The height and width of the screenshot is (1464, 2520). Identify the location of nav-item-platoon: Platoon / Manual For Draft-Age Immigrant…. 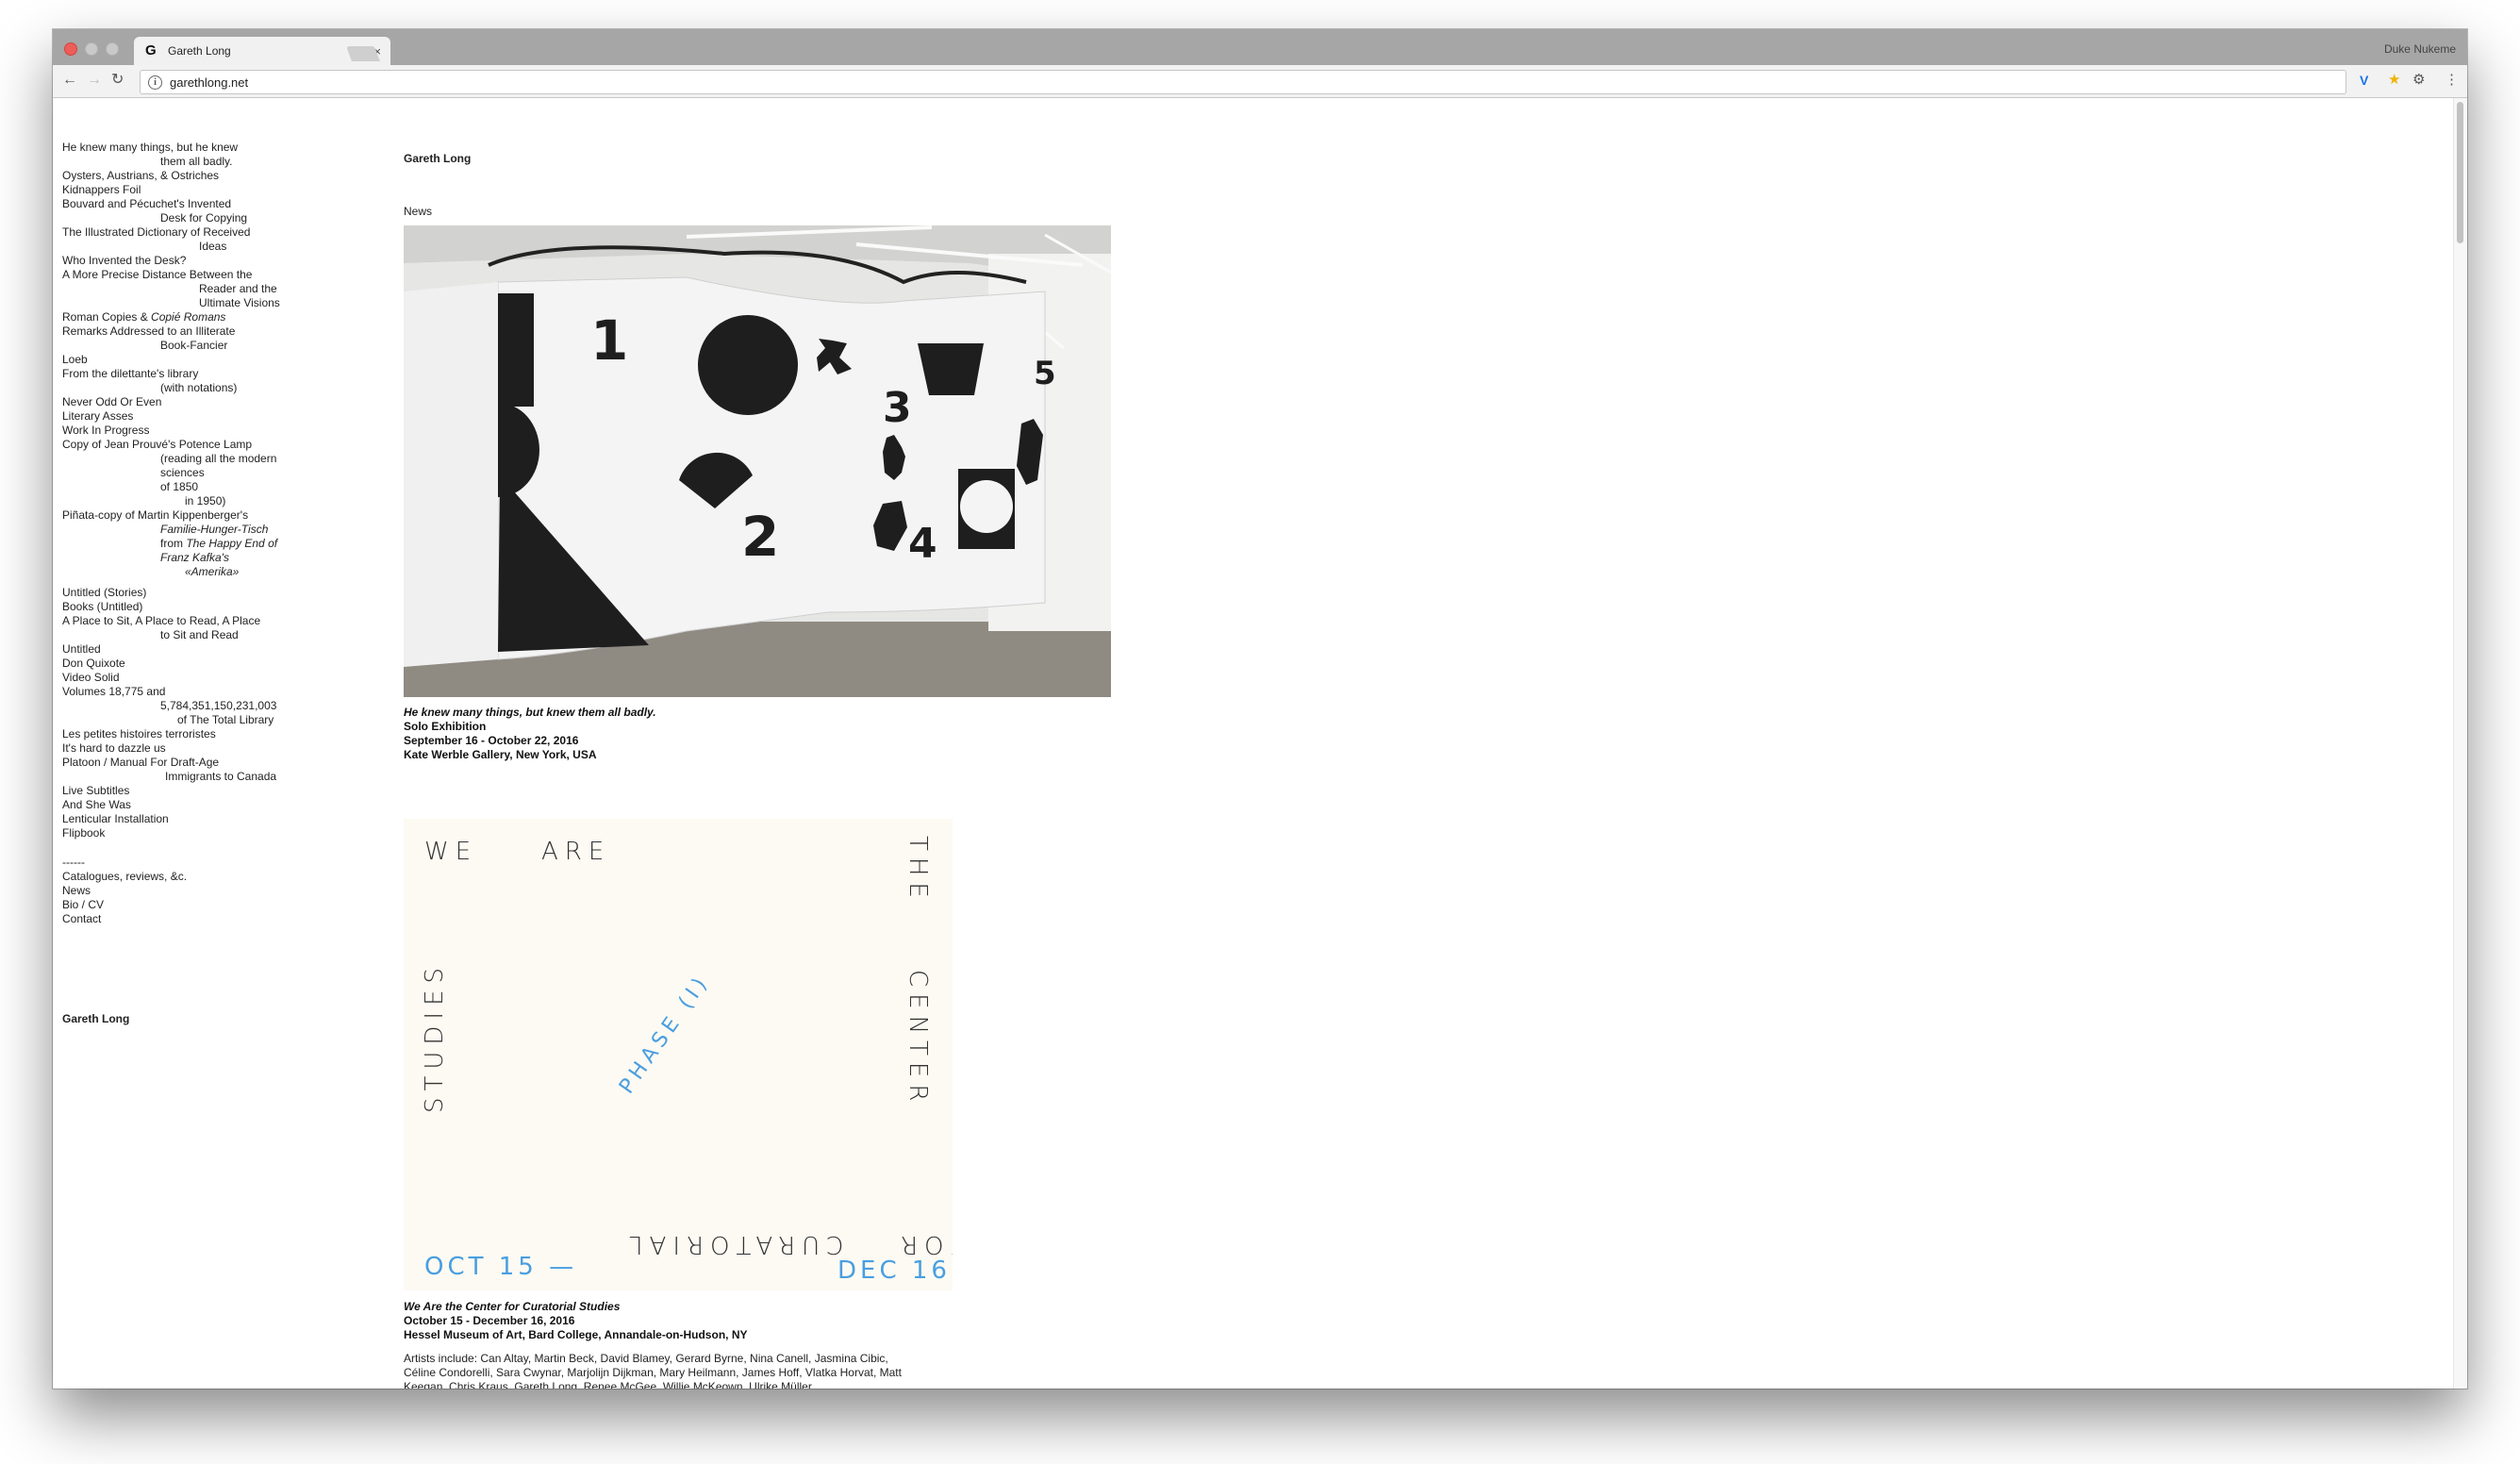
(175, 770).